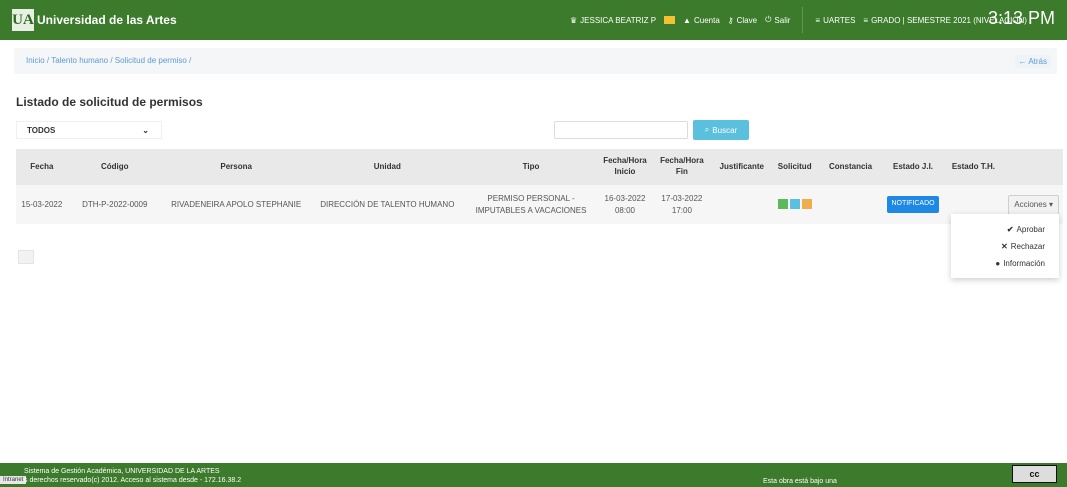 This screenshot has height=487, width=1067. What do you see at coordinates (41, 130) in the screenshot?
I see `status-filter-value: TODOS` at bounding box center [41, 130].